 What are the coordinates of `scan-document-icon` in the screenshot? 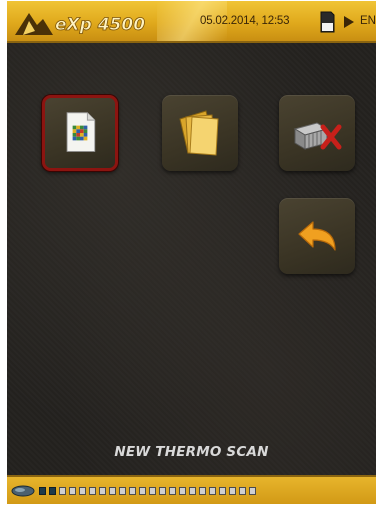 It's located at (81, 132).